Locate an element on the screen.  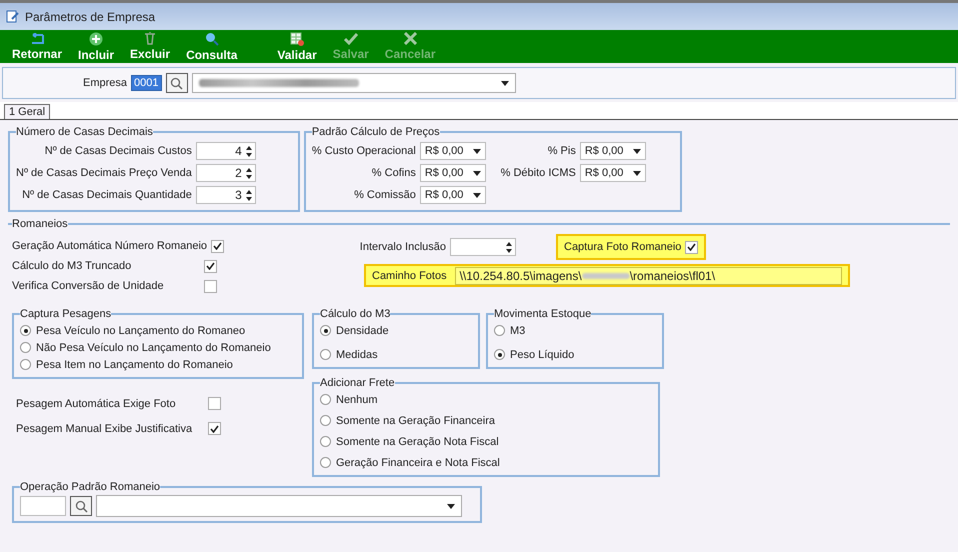
radio-label: Geração Financeira e Nota Fiscal is located at coordinates (418, 462).